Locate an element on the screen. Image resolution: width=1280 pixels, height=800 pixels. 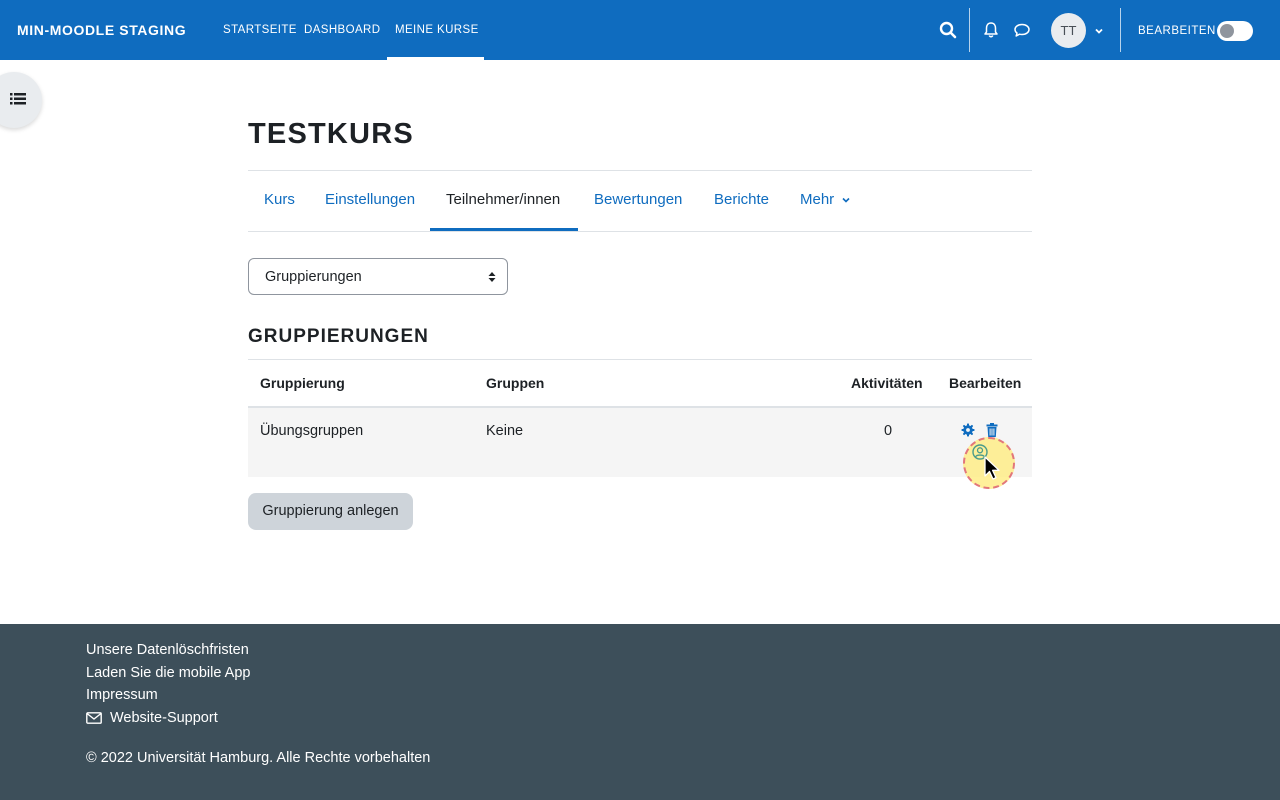
cell-aktivitaeten: 0 is located at coordinates (888, 431).